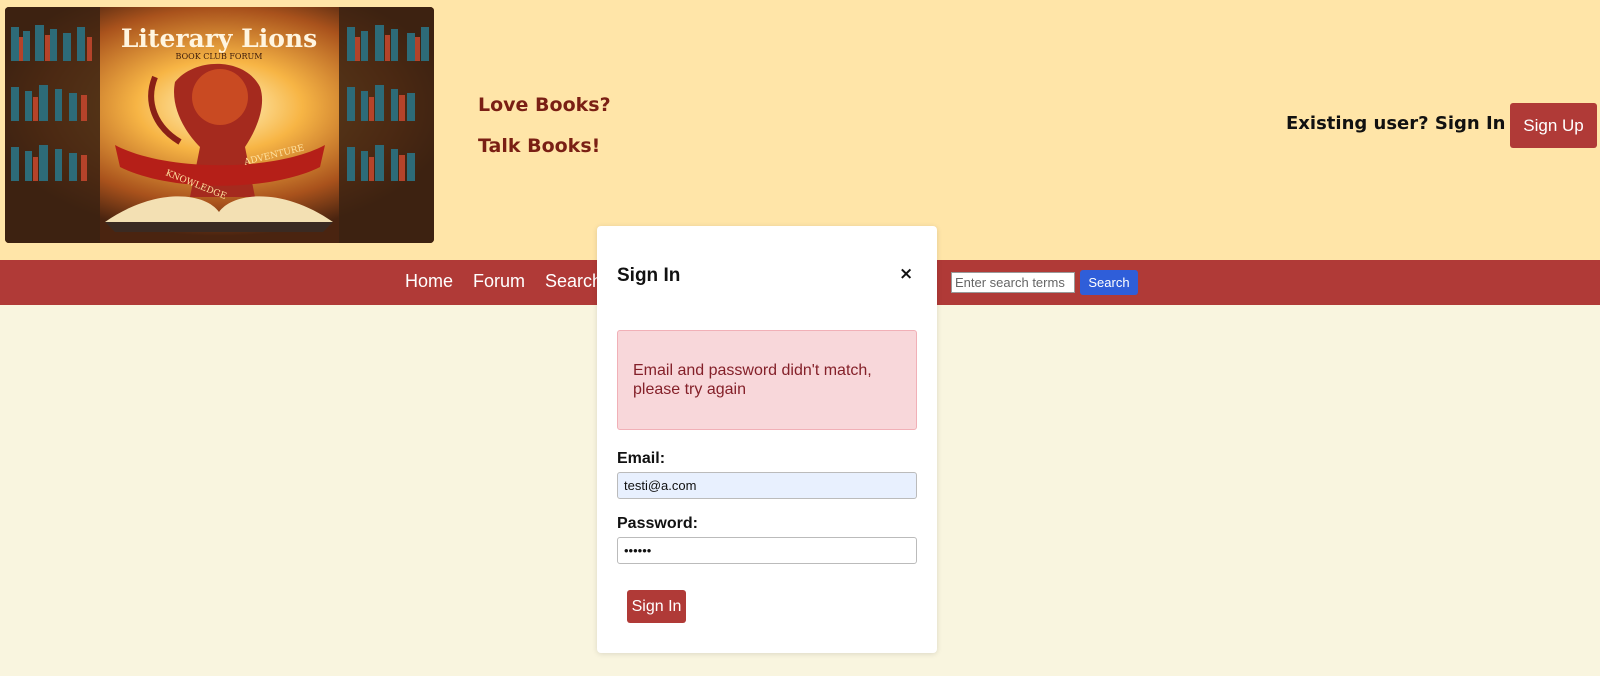 Image resolution: width=1600 pixels, height=676 pixels. What do you see at coordinates (906, 274) in the screenshot?
I see `close-icon: ×` at bounding box center [906, 274].